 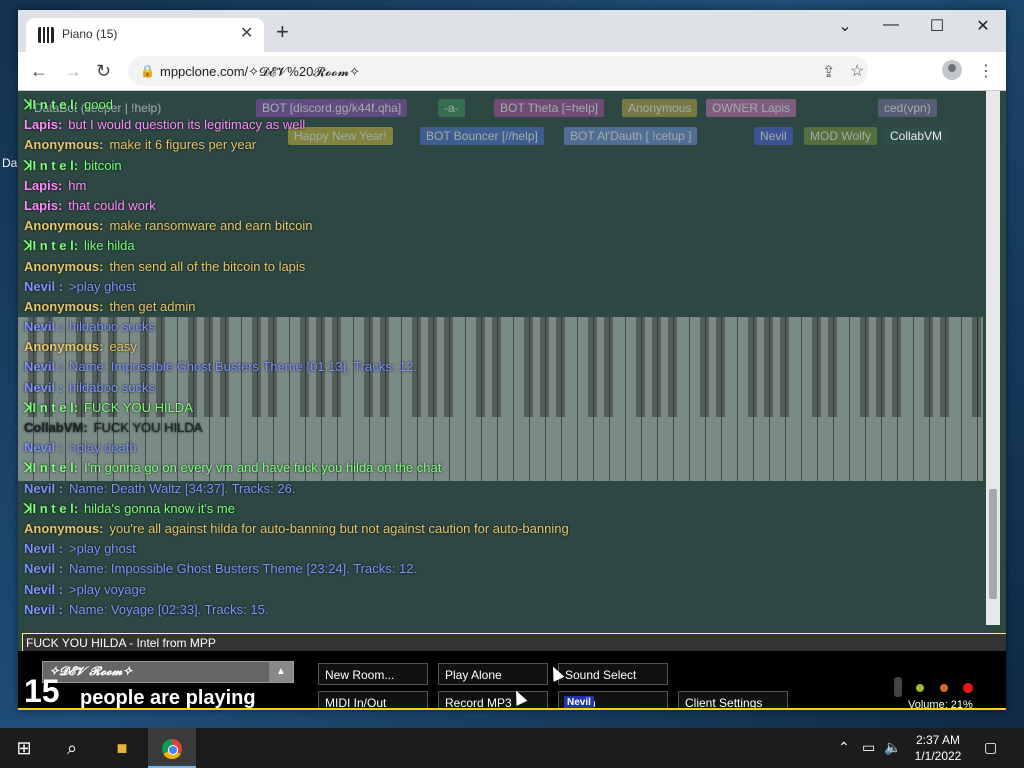 What do you see at coordinates (504, 105) in the screenshot?
I see `chat-message: ꓘI n t e l: good` at bounding box center [504, 105].